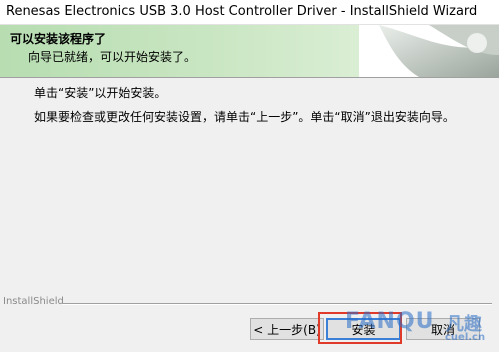 The height and width of the screenshot is (352, 499). I want to click on back-button: < 上一步(B), so click(287, 329).